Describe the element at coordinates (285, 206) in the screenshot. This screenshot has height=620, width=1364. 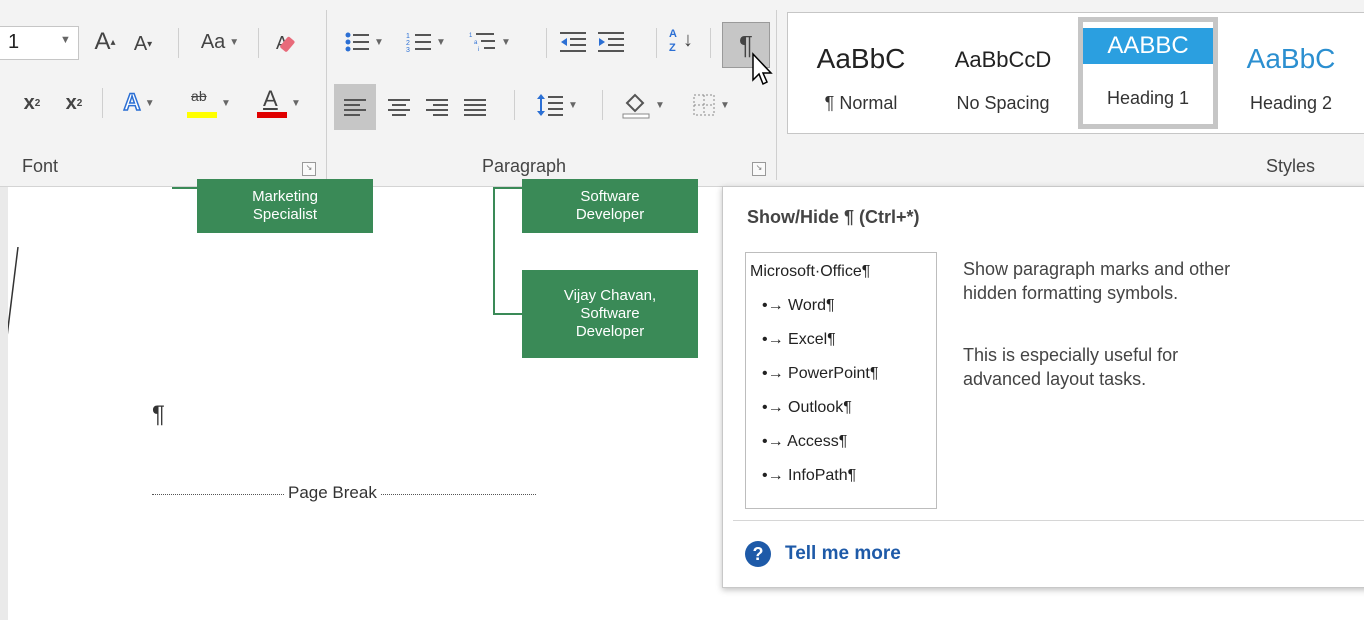
I see `org-box-marketing-specialist: Marketing Specialist` at that location.